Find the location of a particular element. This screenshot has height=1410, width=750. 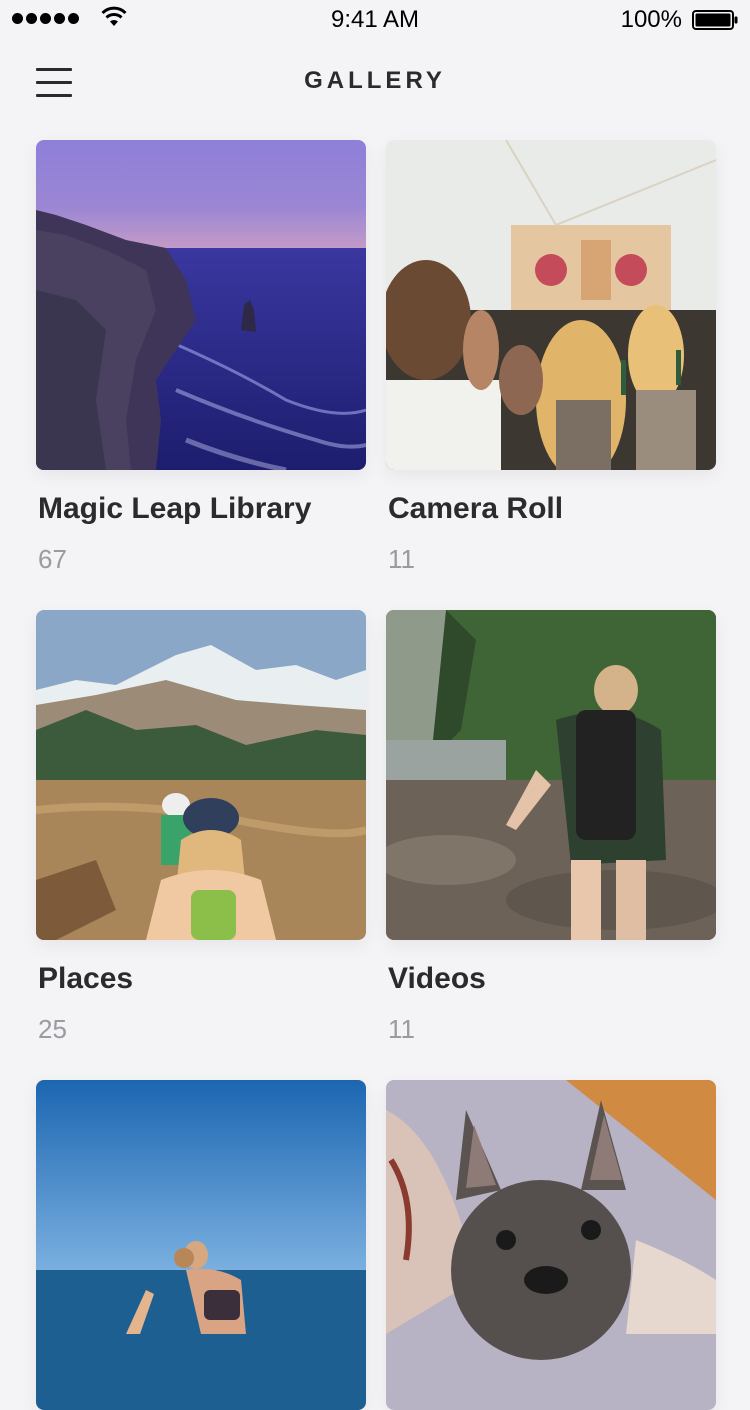

mountain-hikers-image is located at coordinates (201, 775).